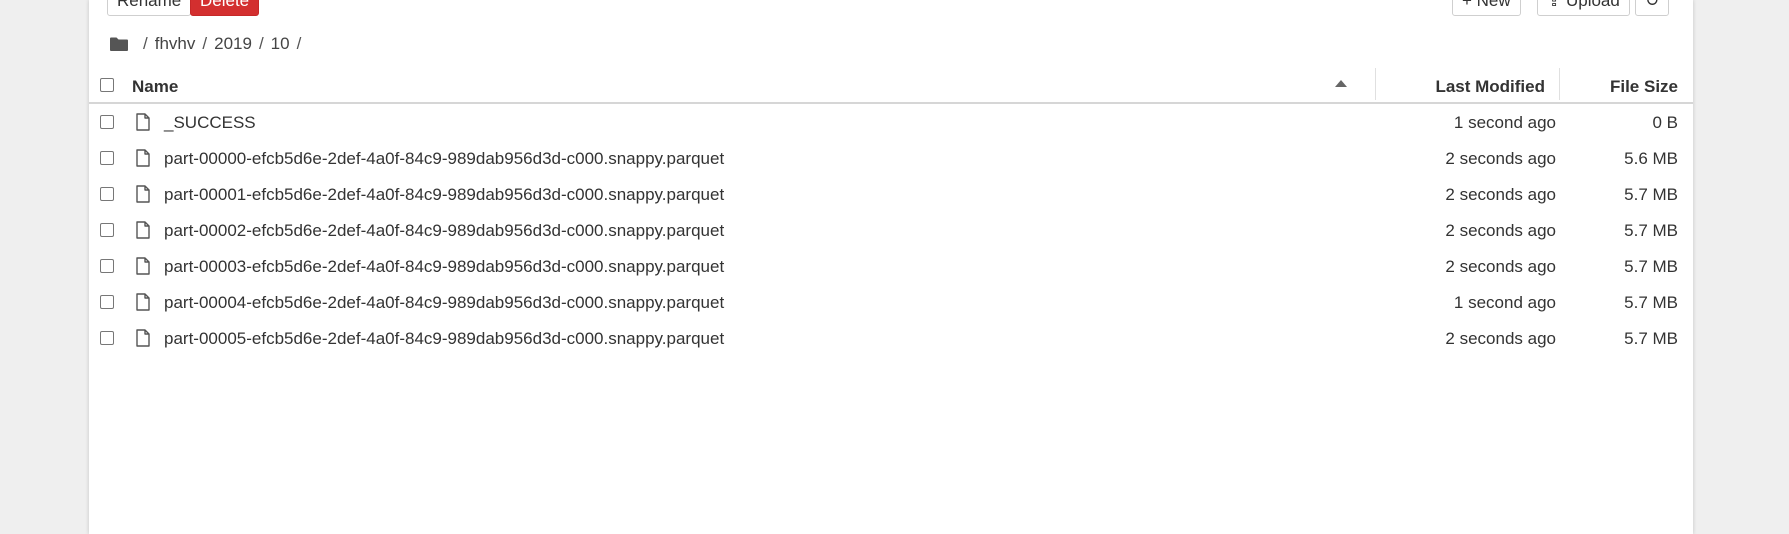 The image size is (1789, 534). I want to click on upload-button: ⇪ Upload, so click(1583, 8).